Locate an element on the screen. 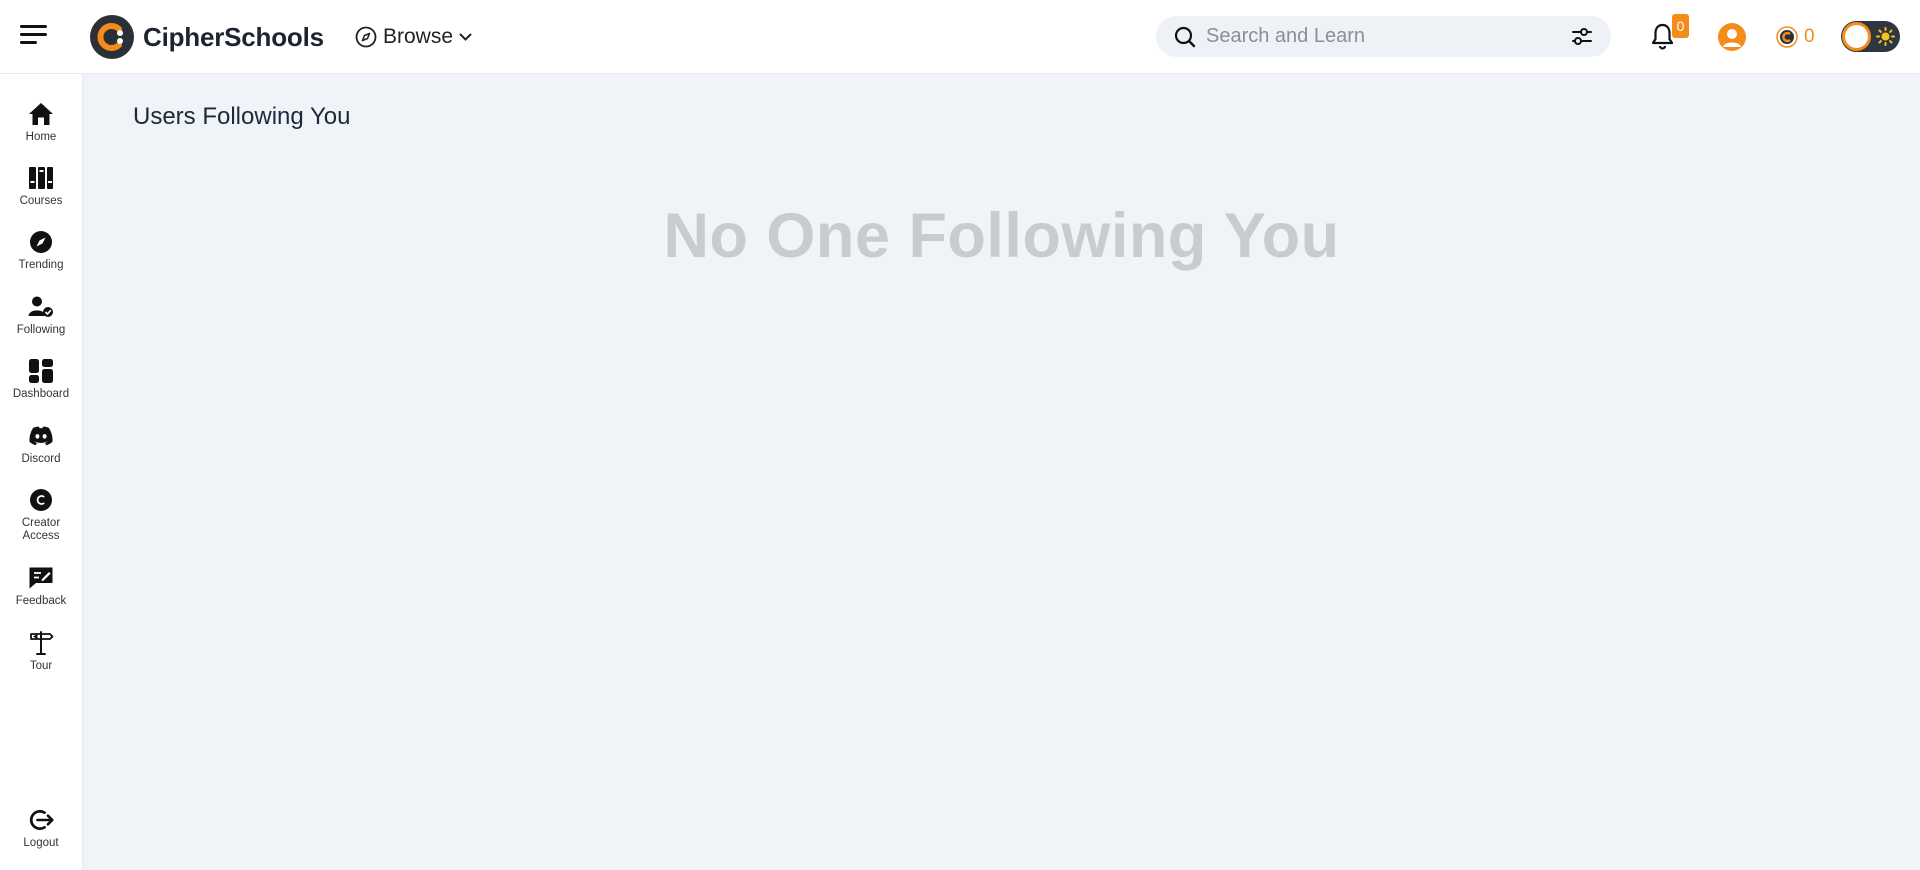 Image resolution: width=1920 pixels, height=870 pixels. coins-balance: 0 is located at coordinates (1795, 37).